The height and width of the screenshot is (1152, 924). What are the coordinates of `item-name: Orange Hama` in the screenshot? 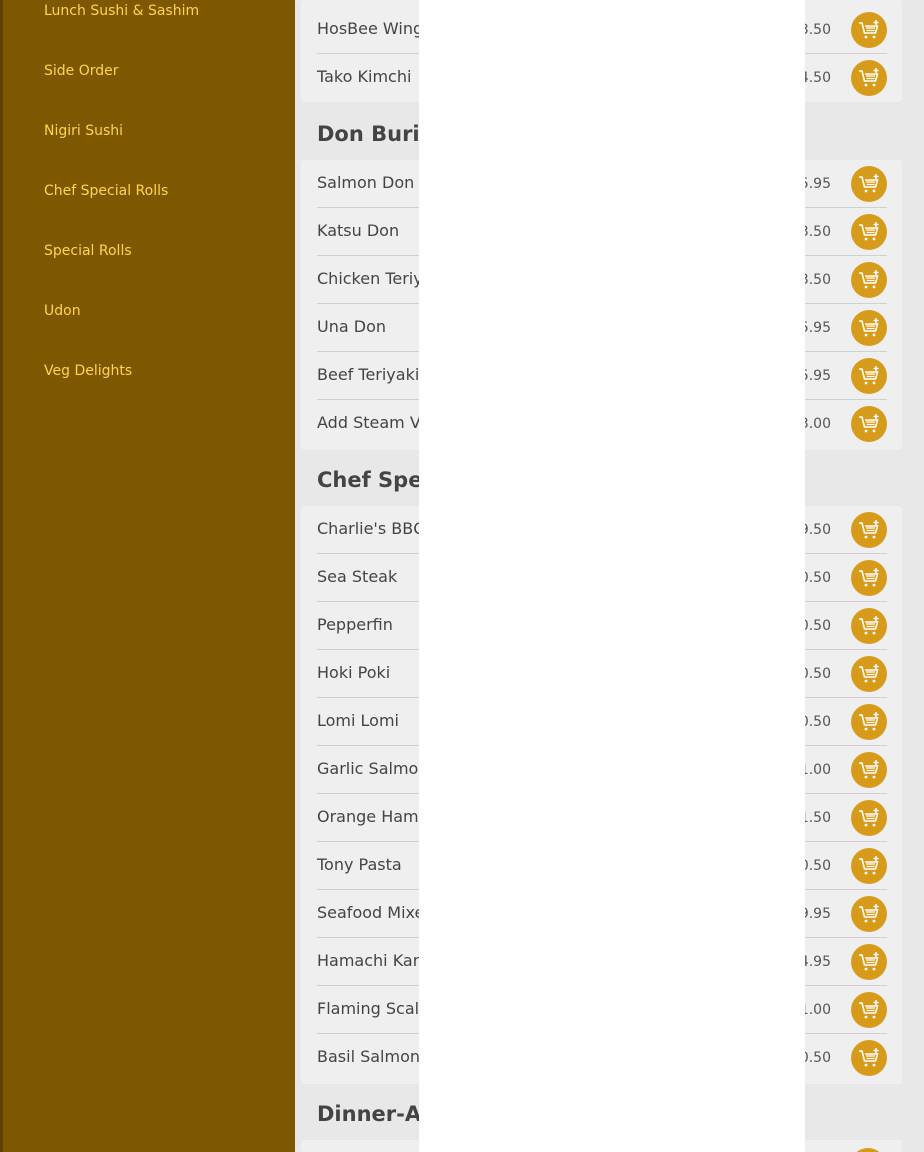 It's located at (373, 816).